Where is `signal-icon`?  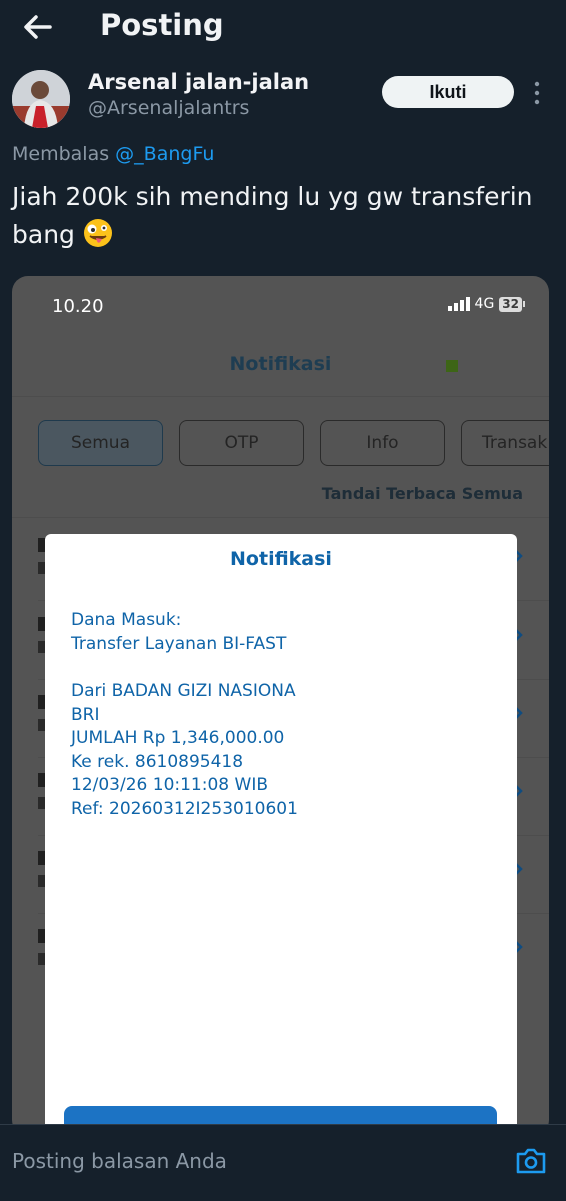
signal-icon is located at coordinates (458, 304).